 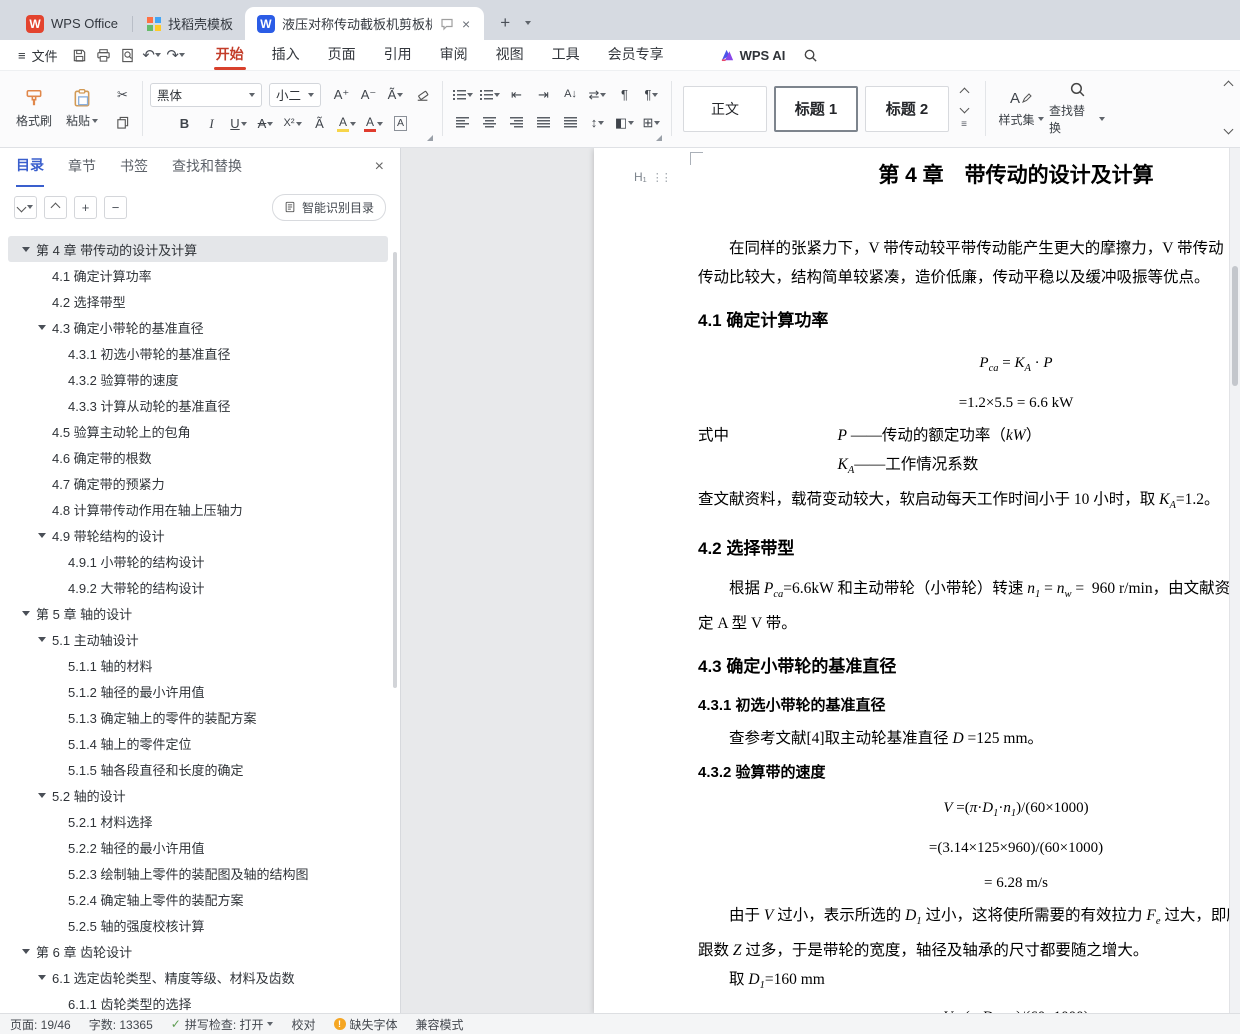 I want to click on toc-item: 6.1 选定齿轮类型、精度等级、材料及齿数, so click(x=198, y=977).